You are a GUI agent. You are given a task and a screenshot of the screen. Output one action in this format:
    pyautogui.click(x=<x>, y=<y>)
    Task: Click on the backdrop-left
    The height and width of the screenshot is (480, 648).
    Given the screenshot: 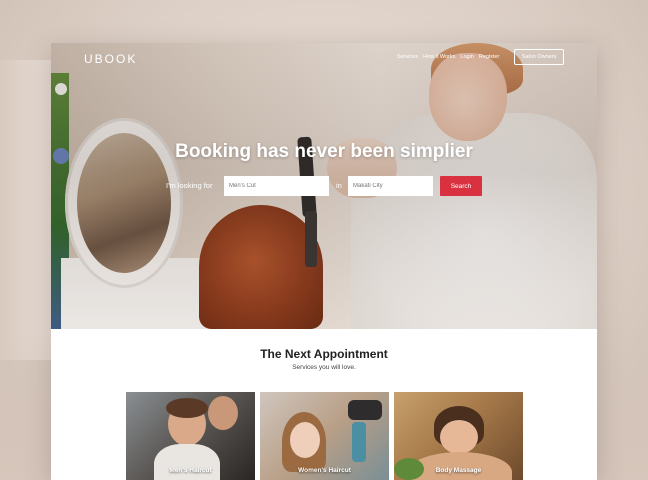 What is the action you would take?
    pyautogui.click(x=26, y=210)
    